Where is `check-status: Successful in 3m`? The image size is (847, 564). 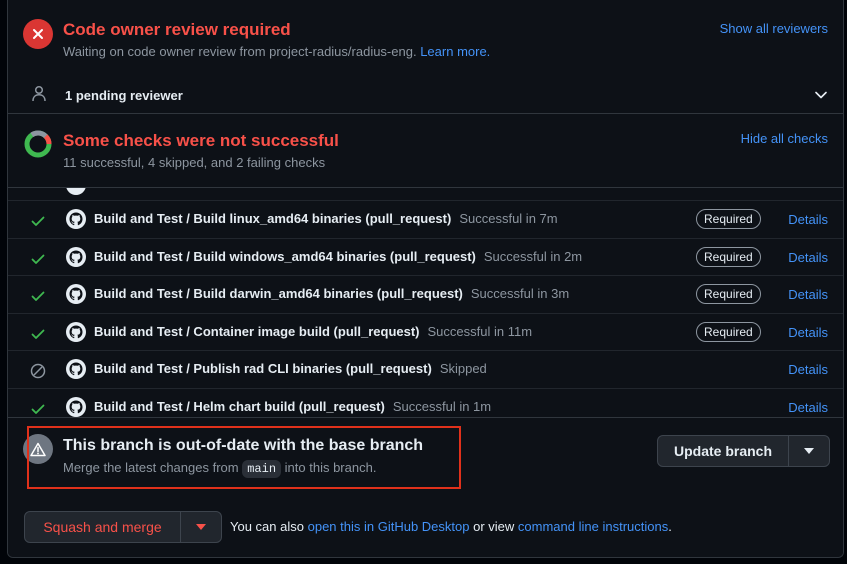
check-status: Successful in 3m is located at coordinates (520, 294).